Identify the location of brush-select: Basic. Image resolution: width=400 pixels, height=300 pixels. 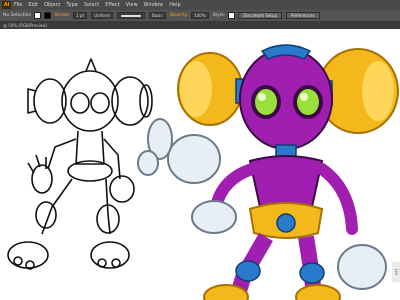
(157, 15).